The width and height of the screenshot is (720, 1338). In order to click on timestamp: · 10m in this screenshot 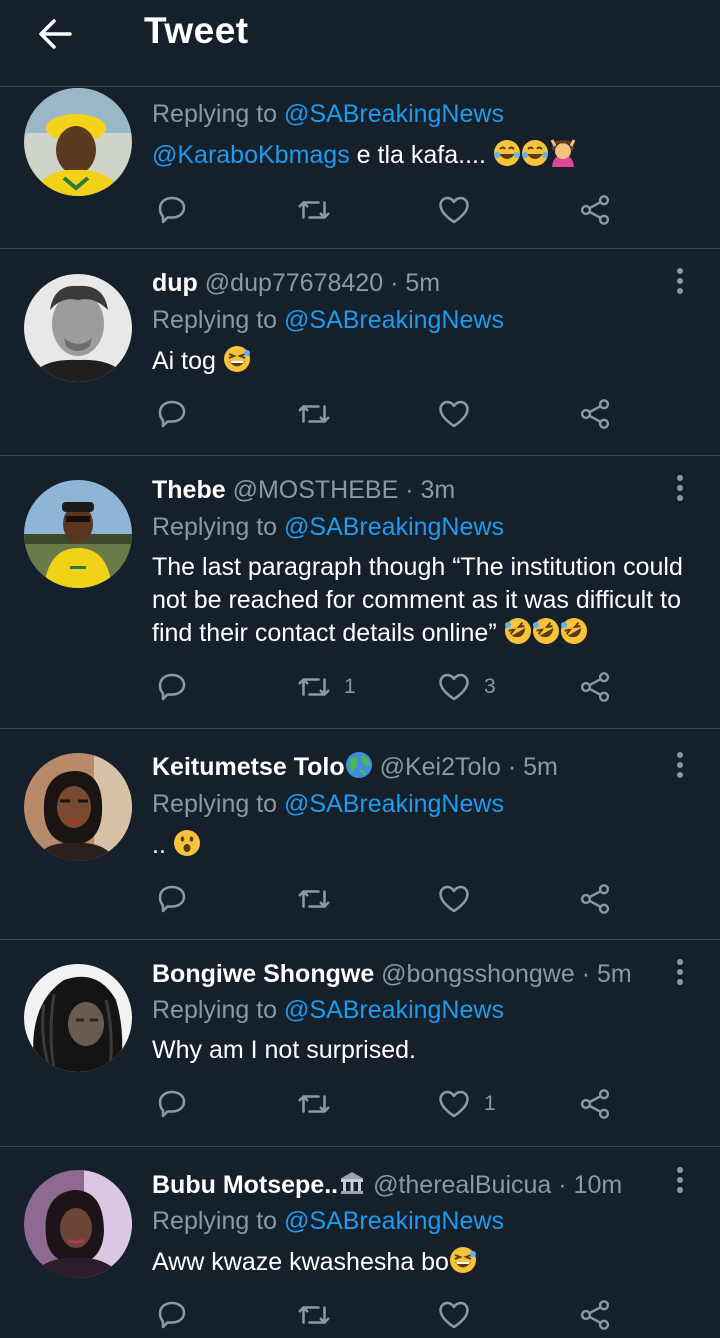, I will do `click(590, 1185)`.